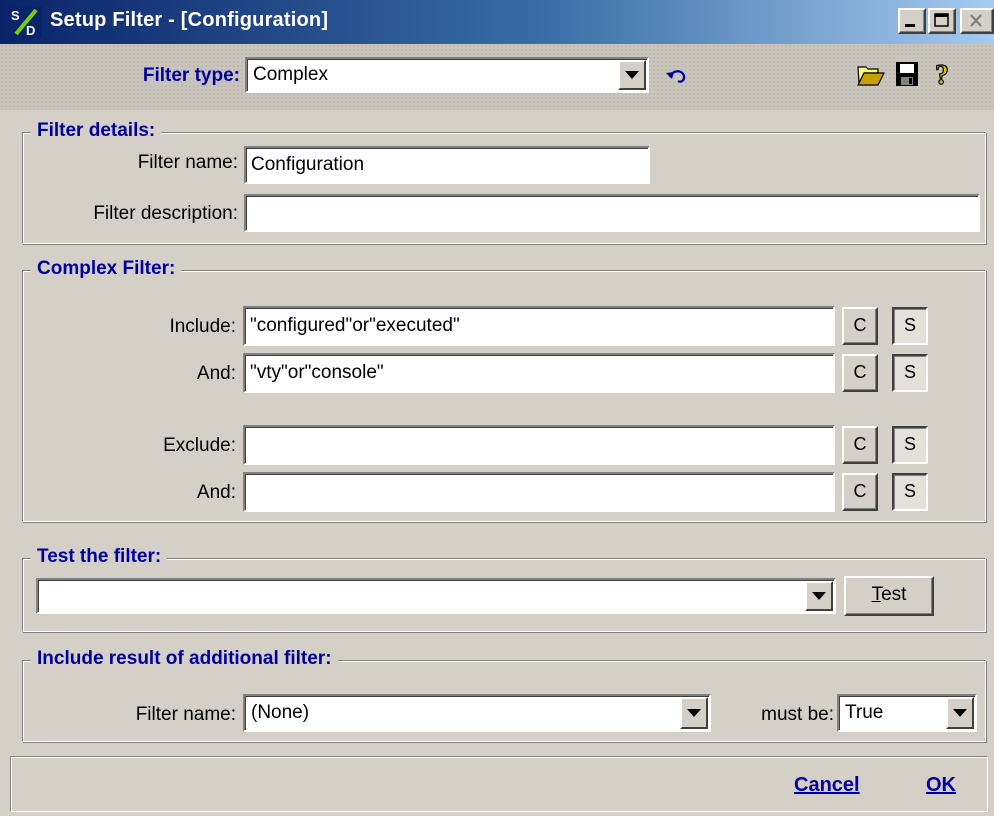 The width and height of the screenshot is (994, 816). What do you see at coordinates (187, 162) in the screenshot?
I see `filter-name-label: Filter name:` at bounding box center [187, 162].